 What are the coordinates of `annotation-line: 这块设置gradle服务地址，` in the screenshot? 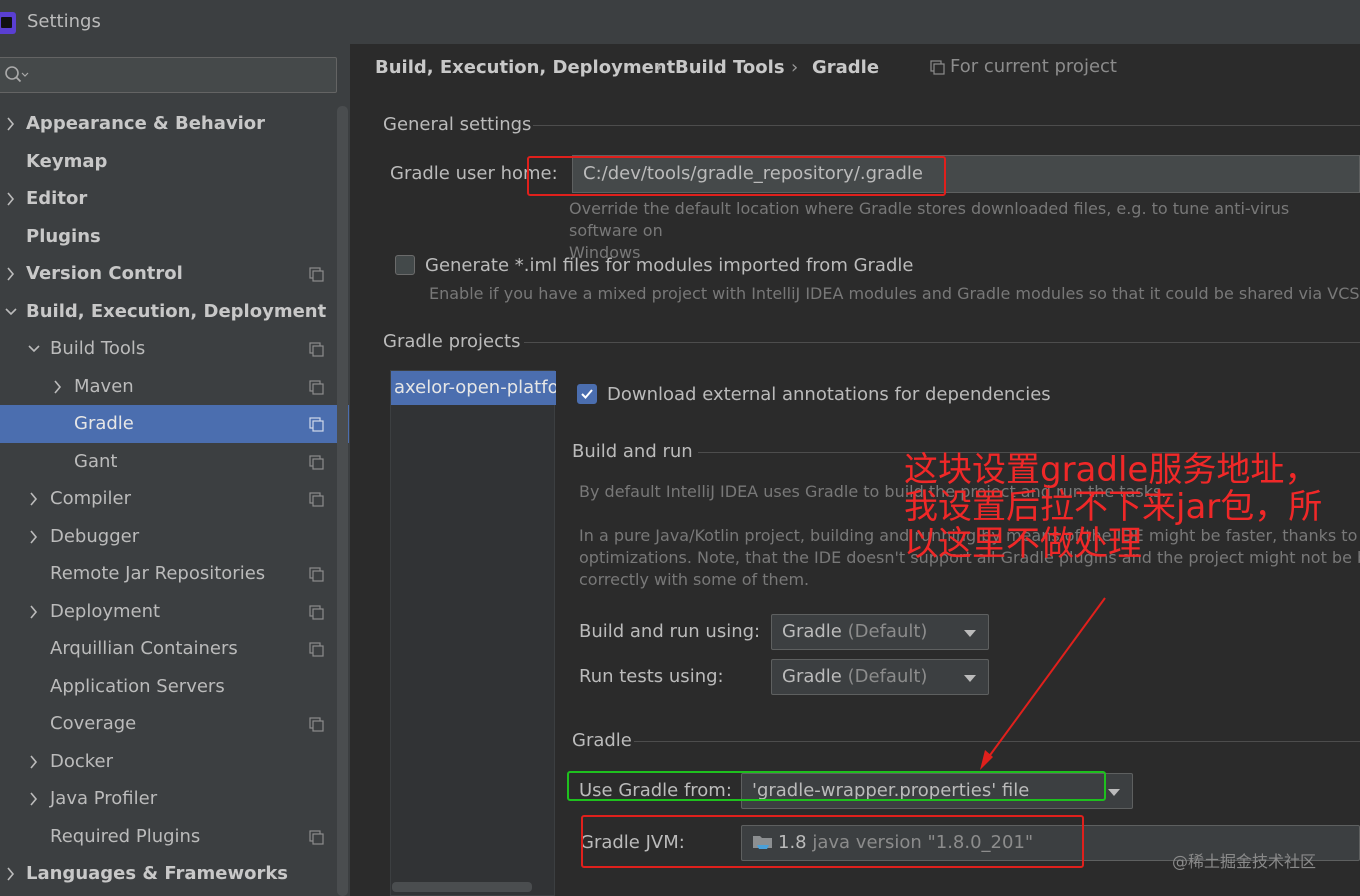 It's located at (1111, 470).